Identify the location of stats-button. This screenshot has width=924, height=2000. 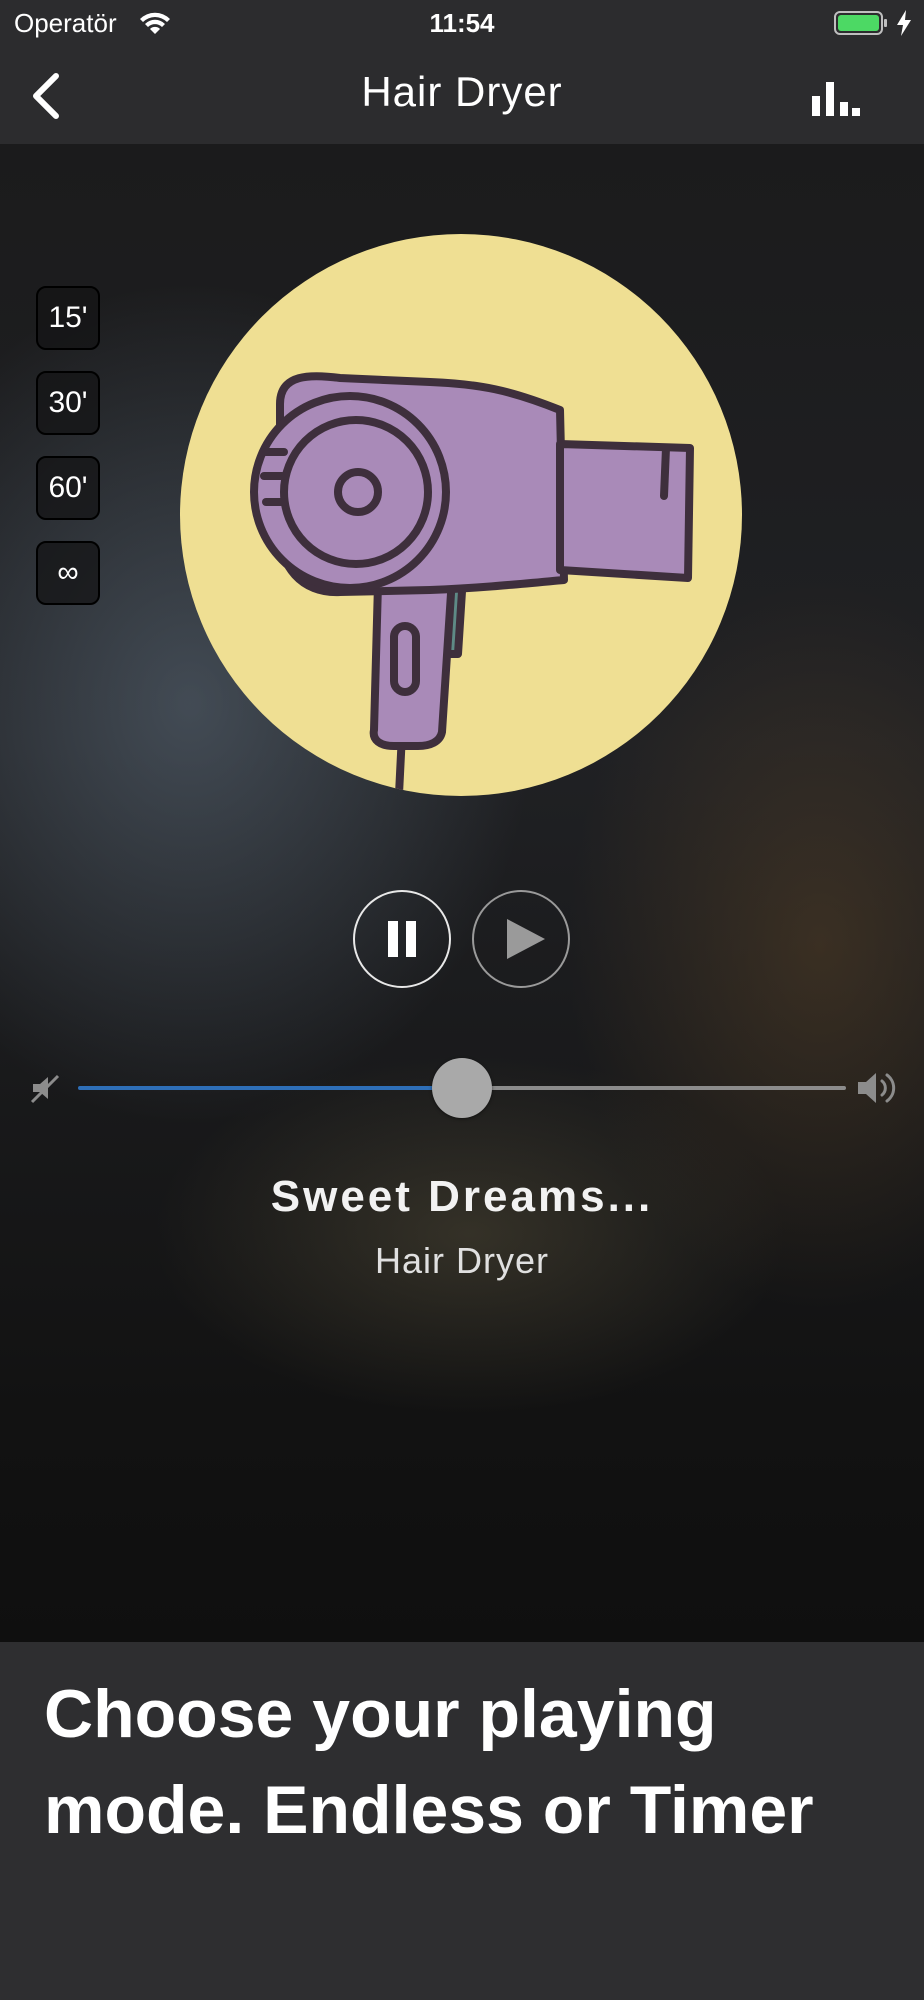
(834, 98).